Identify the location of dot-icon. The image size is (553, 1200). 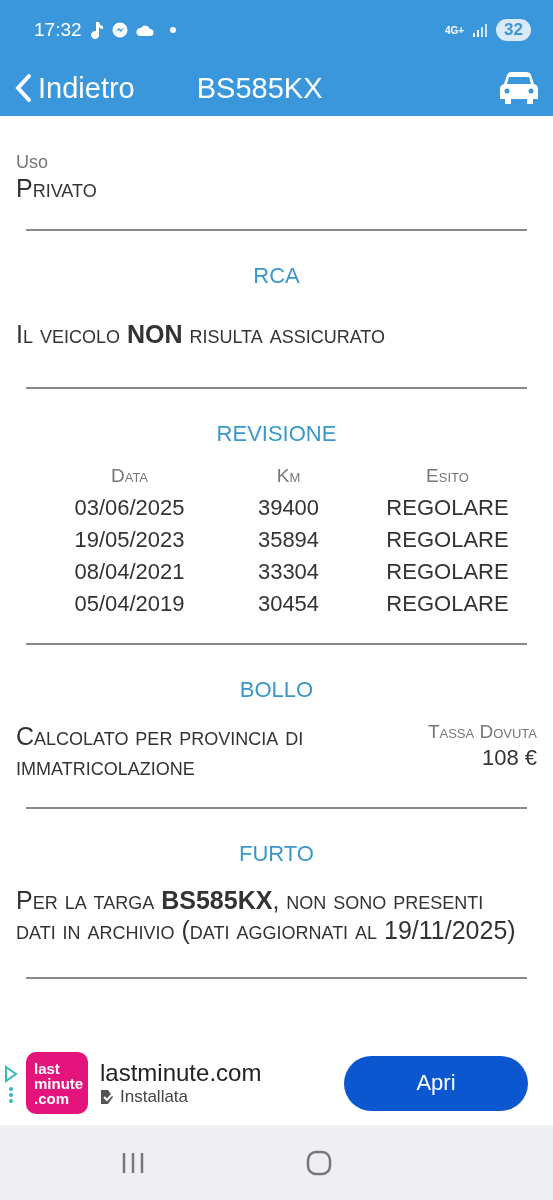
(172, 30).